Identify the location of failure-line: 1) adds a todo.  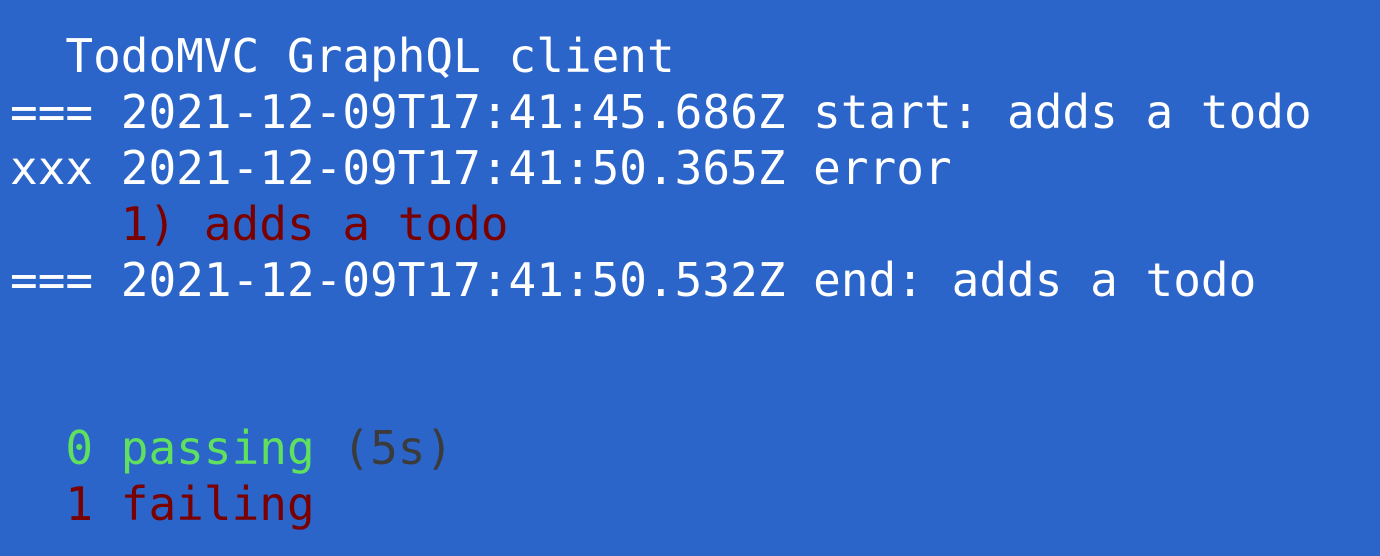
(259, 224).